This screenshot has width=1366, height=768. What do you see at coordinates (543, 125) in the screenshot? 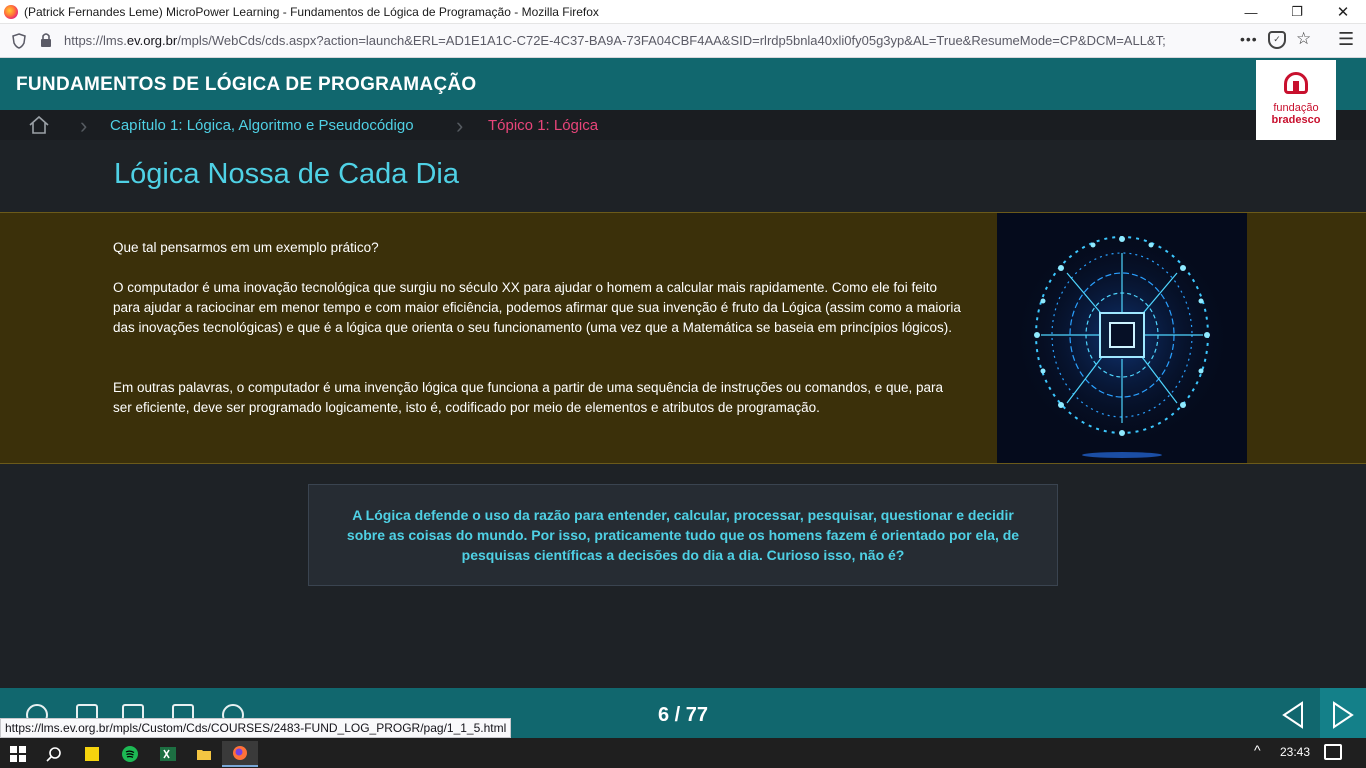
I see `breadcrumb-topic: Tópico 1: Lógica` at bounding box center [543, 125].